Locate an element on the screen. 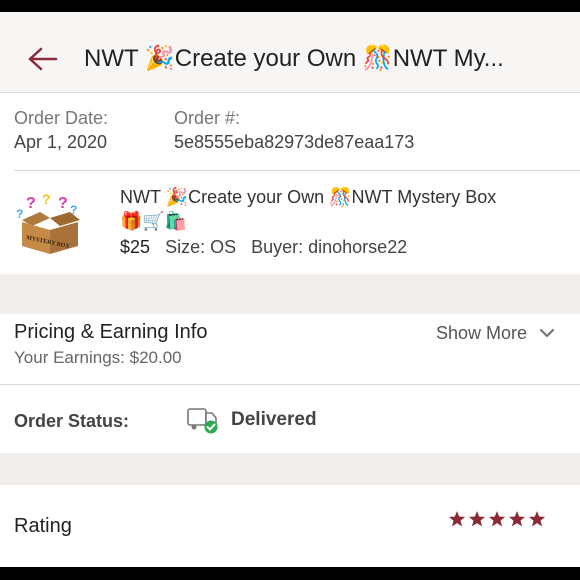 The image size is (580, 580). pricing-section-title: Pricing & Earning Info is located at coordinates (111, 332).